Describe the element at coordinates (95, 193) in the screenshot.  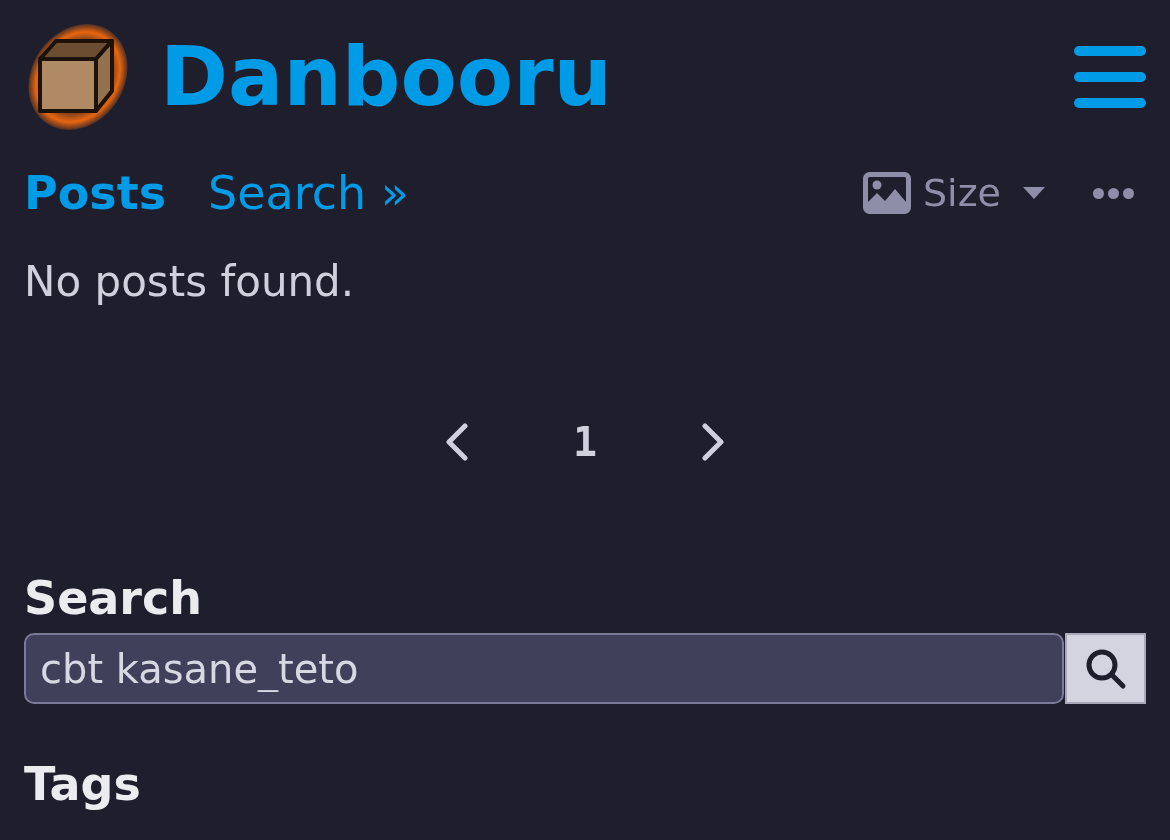
I see `nav-link: Posts` at that location.